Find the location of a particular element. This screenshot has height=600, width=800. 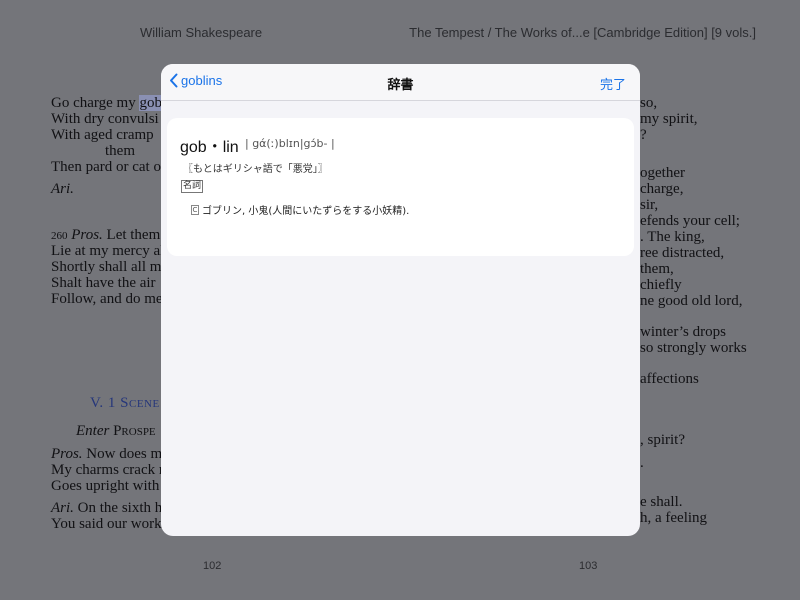

text-line: charge, is located at coordinates (662, 189).